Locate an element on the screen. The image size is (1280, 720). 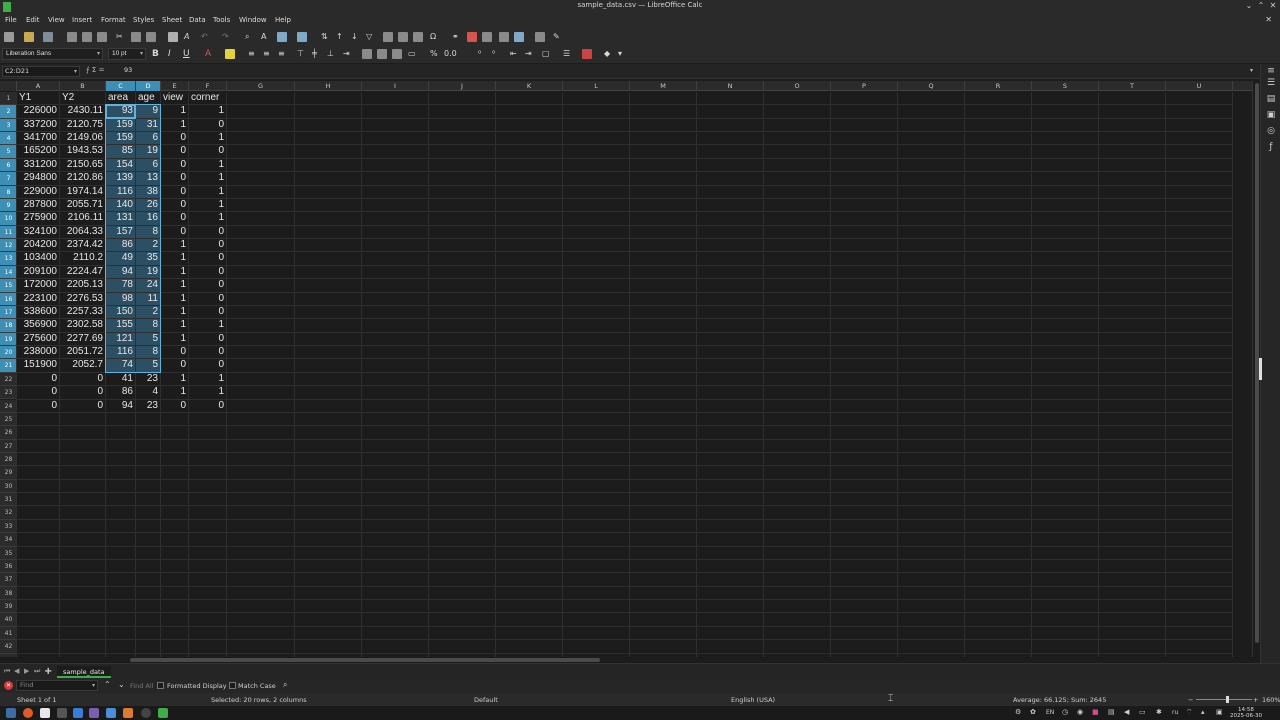
row-header-15: 15 is located at coordinates (8, 286).